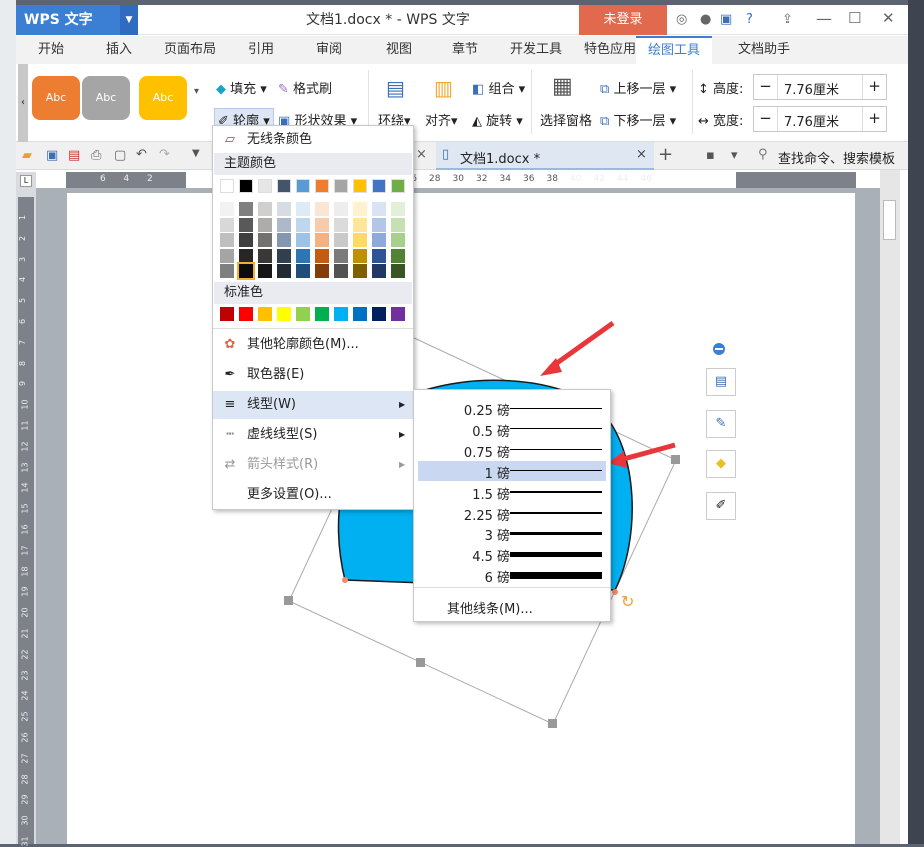  What do you see at coordinates (721, 382) in the screenshot?
I see `layout-options-icon: ▤` at bounding box center [721, 382].